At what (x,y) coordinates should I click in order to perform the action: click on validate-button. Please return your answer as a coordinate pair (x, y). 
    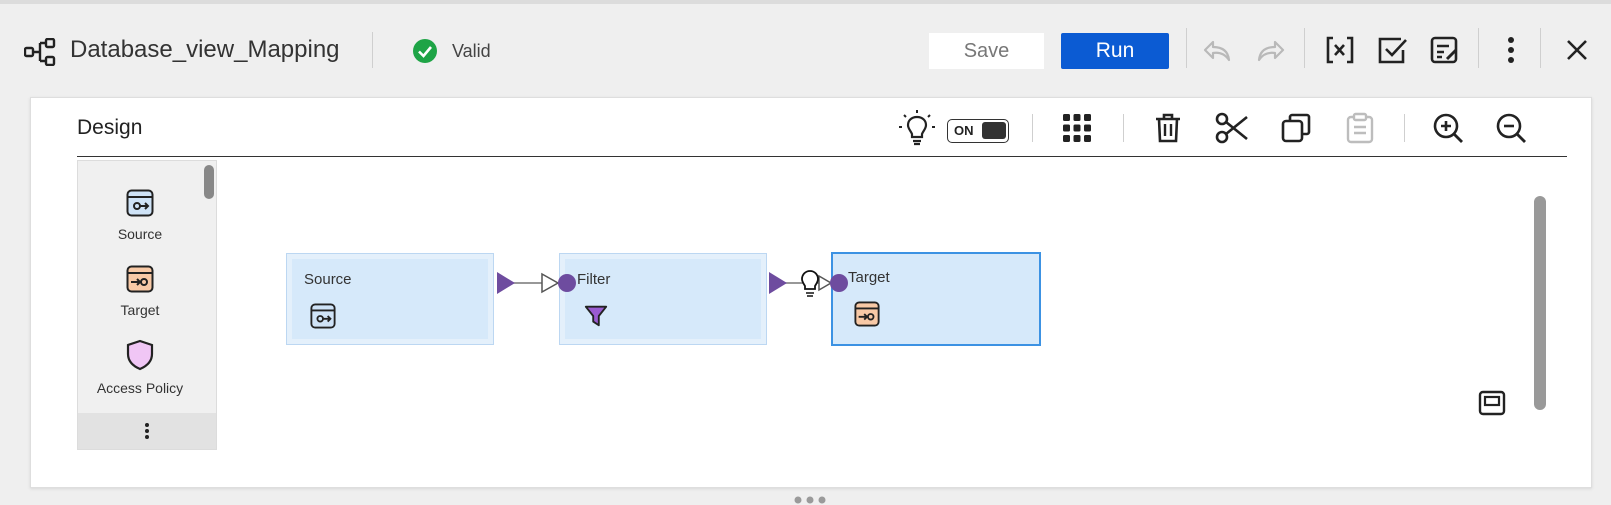
    Looking at the image, I should click on (1393, 50).